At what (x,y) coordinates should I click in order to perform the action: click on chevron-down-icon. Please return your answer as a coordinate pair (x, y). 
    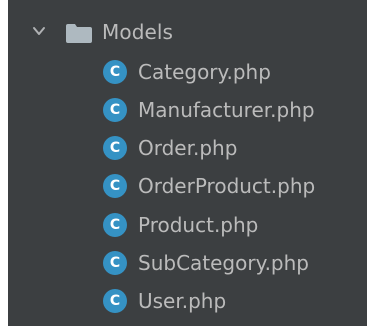
    Looking at the image, I should click on (39, 31).